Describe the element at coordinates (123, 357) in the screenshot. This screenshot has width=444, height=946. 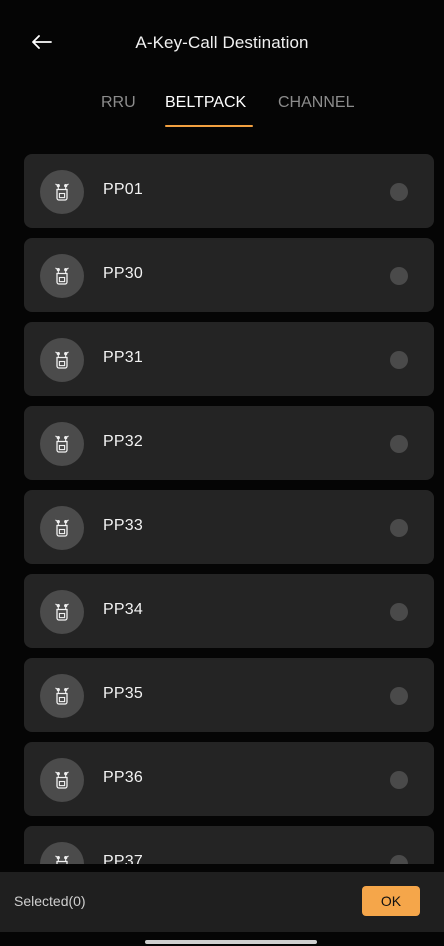
I see `item-label: PP31` at that location.